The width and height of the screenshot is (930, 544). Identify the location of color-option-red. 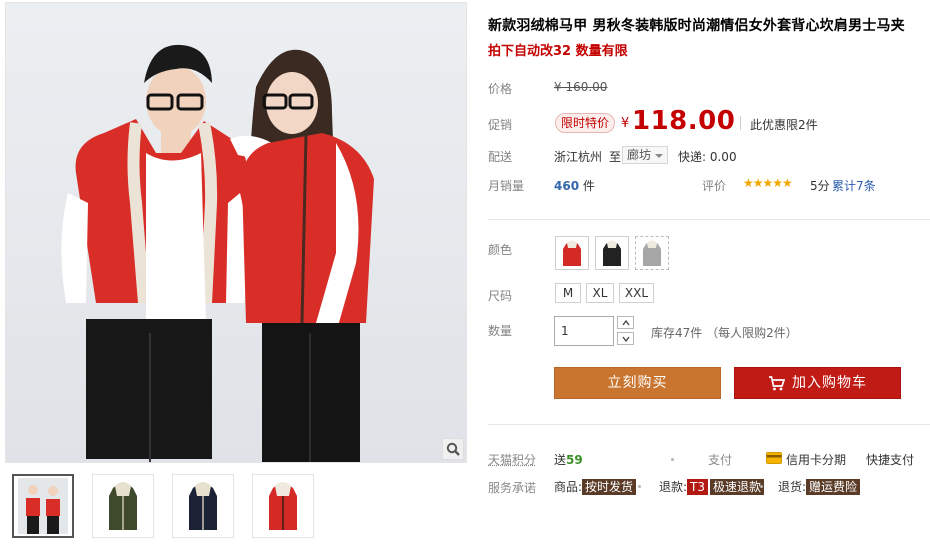
(572, 253).